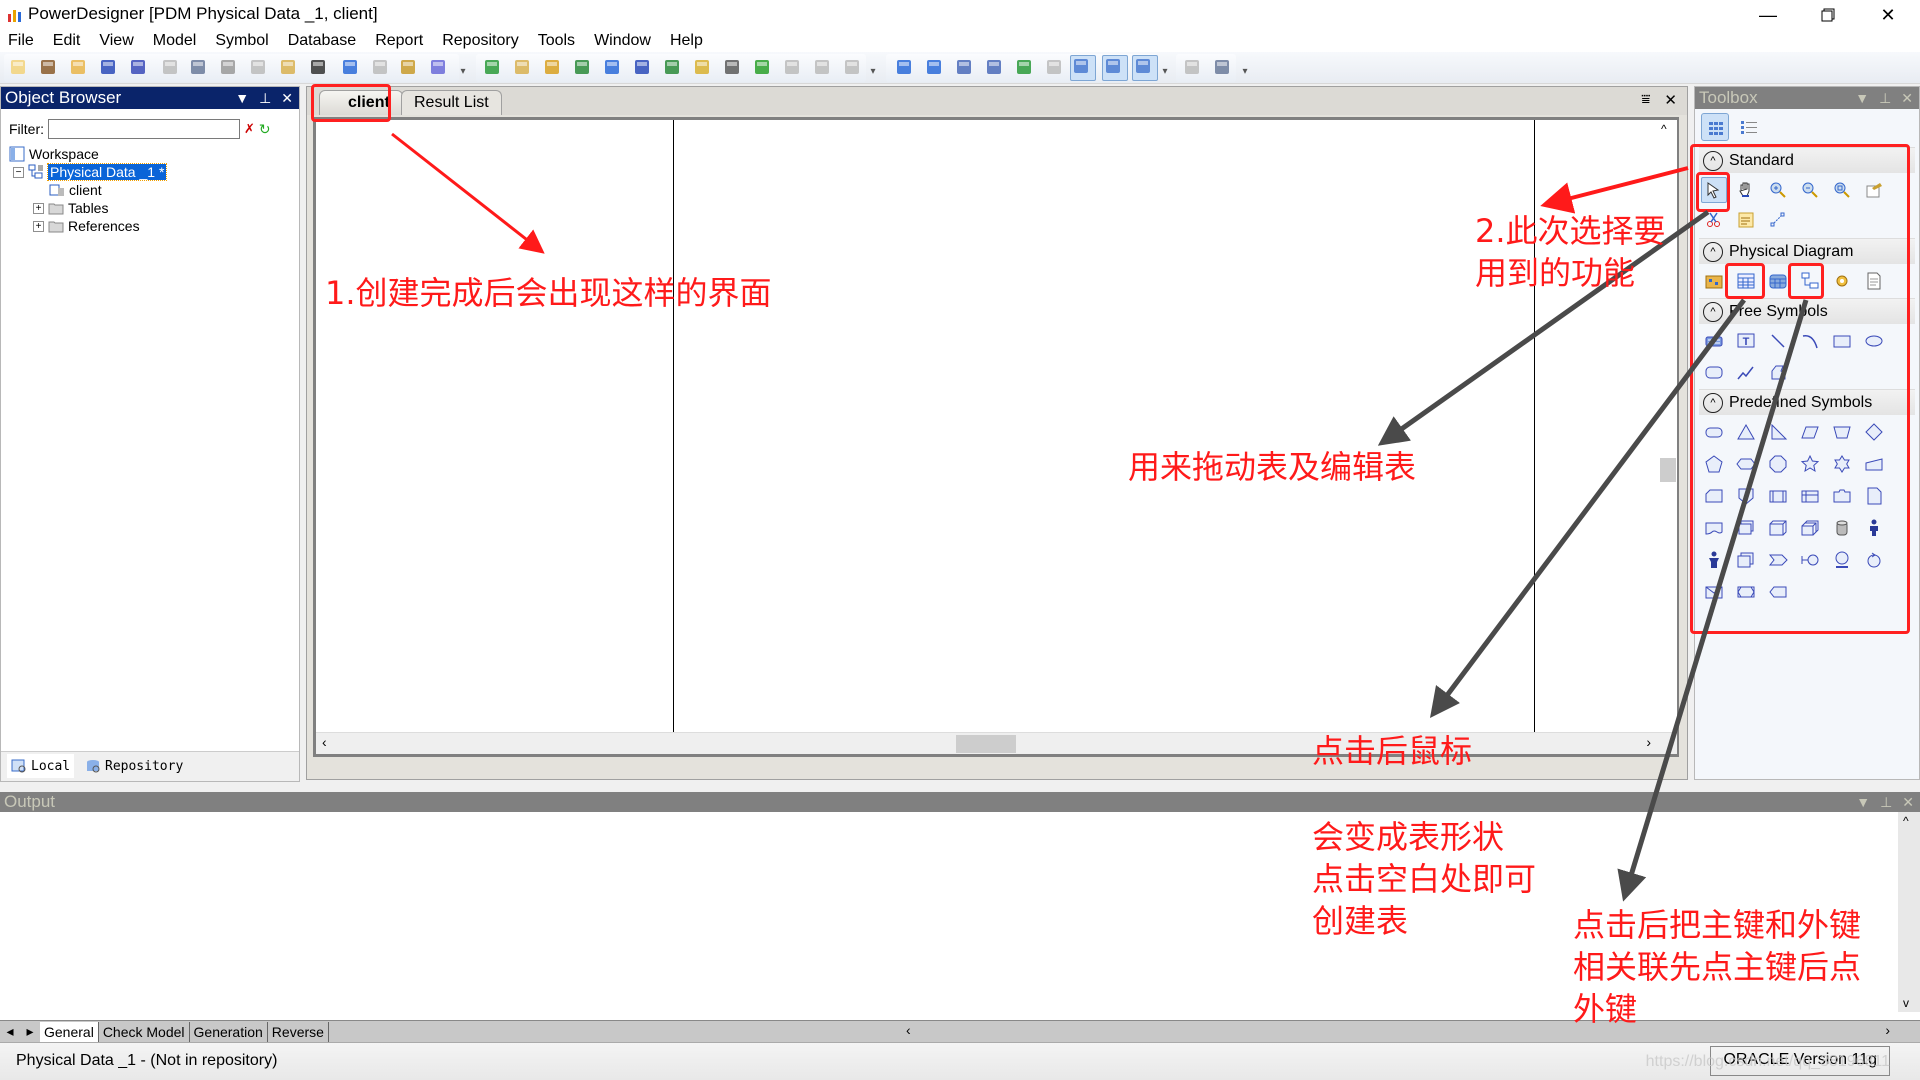  Describe the element at coordinates (904, 67) in the screenshot. I see `auto-layout-button` at that location.